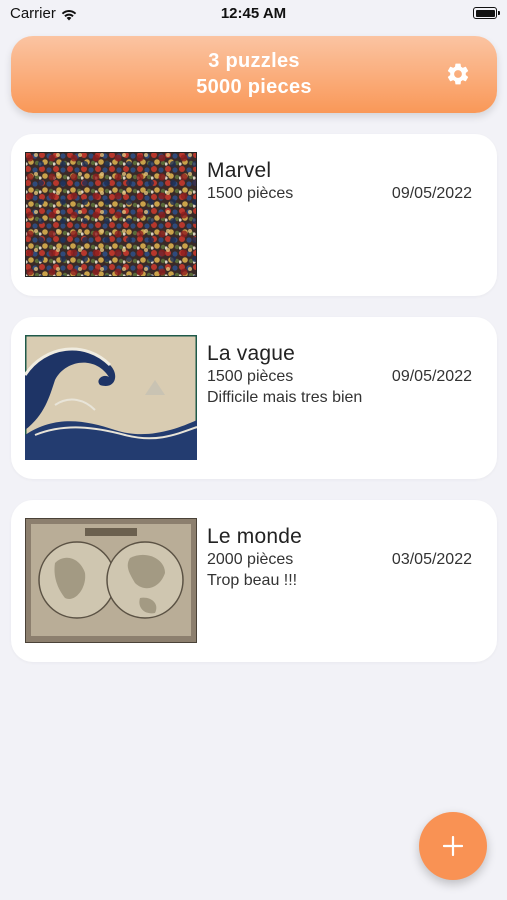  I want to click on plus-icon, so click(453, 846).